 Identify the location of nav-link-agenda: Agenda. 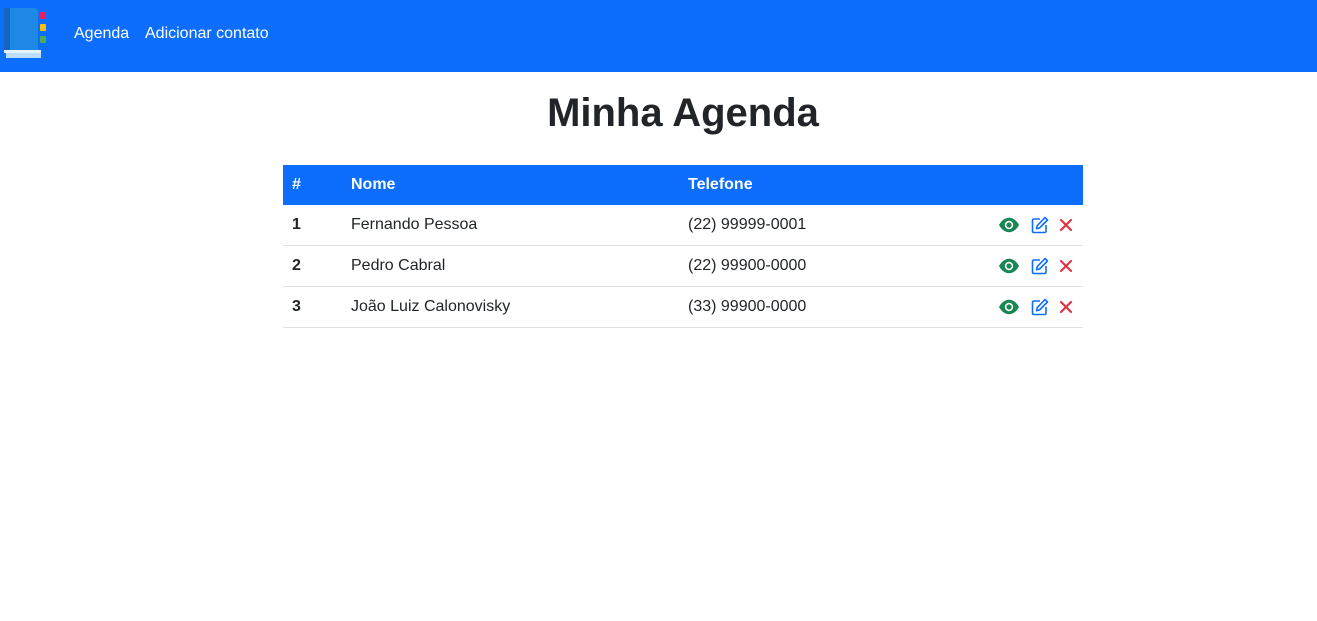
(101, 34).